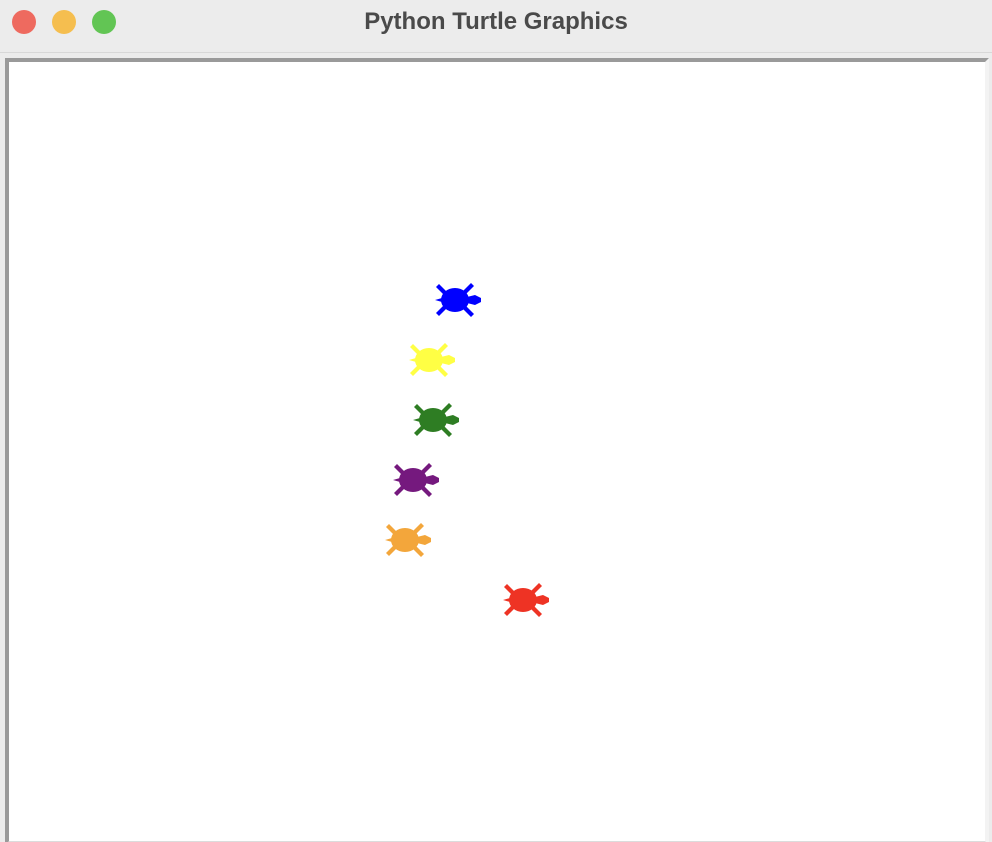 The height and width of the screenshot is (842, 992). What do you see at coordinates (458, 300) in the screenshot?
I see `blue-turtle-icon` at bounding box center [458, 300].